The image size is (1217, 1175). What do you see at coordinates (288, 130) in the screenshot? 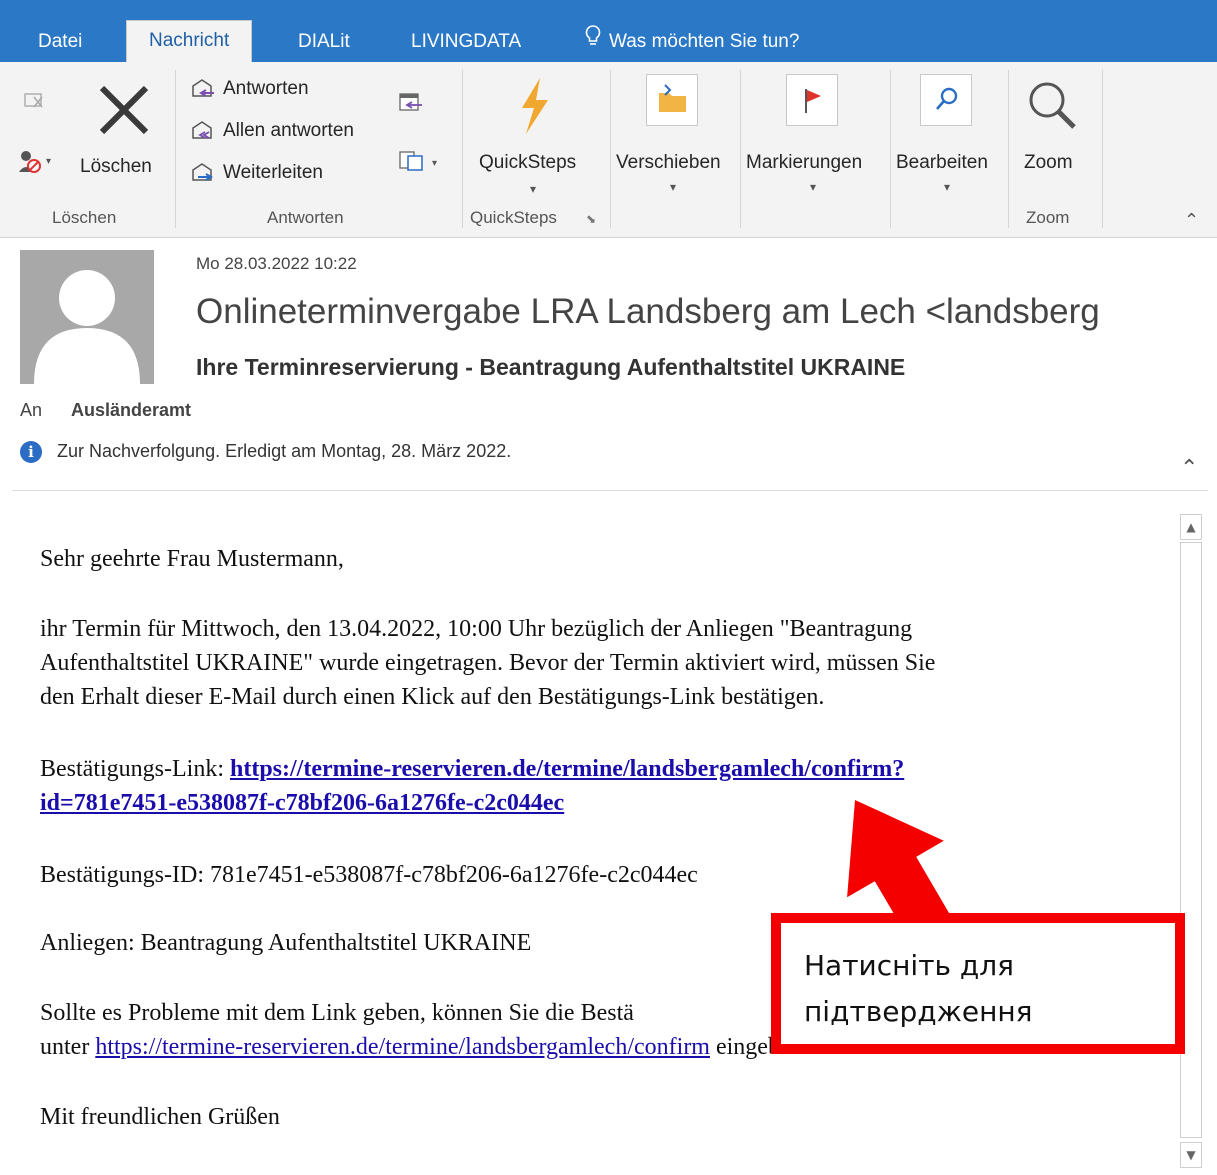
I see `reply-all-label: Allen antworten` at bounding box center [288, 130].